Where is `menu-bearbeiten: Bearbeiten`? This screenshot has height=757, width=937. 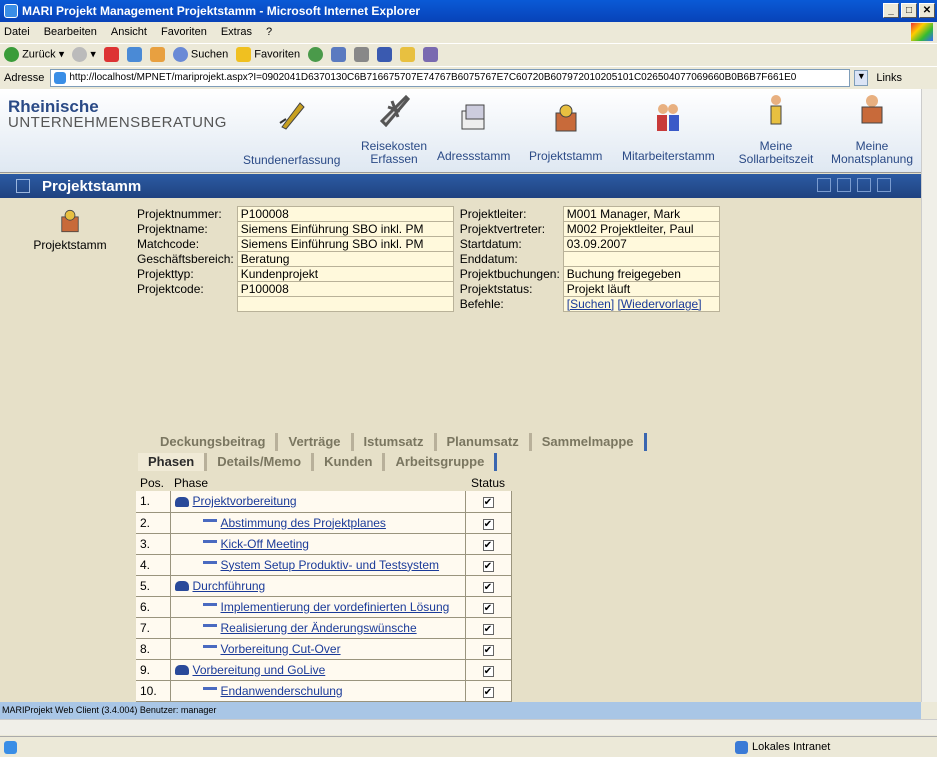 menu-bearbeiten: Bearbeiten is located at coordinates (70, 32).